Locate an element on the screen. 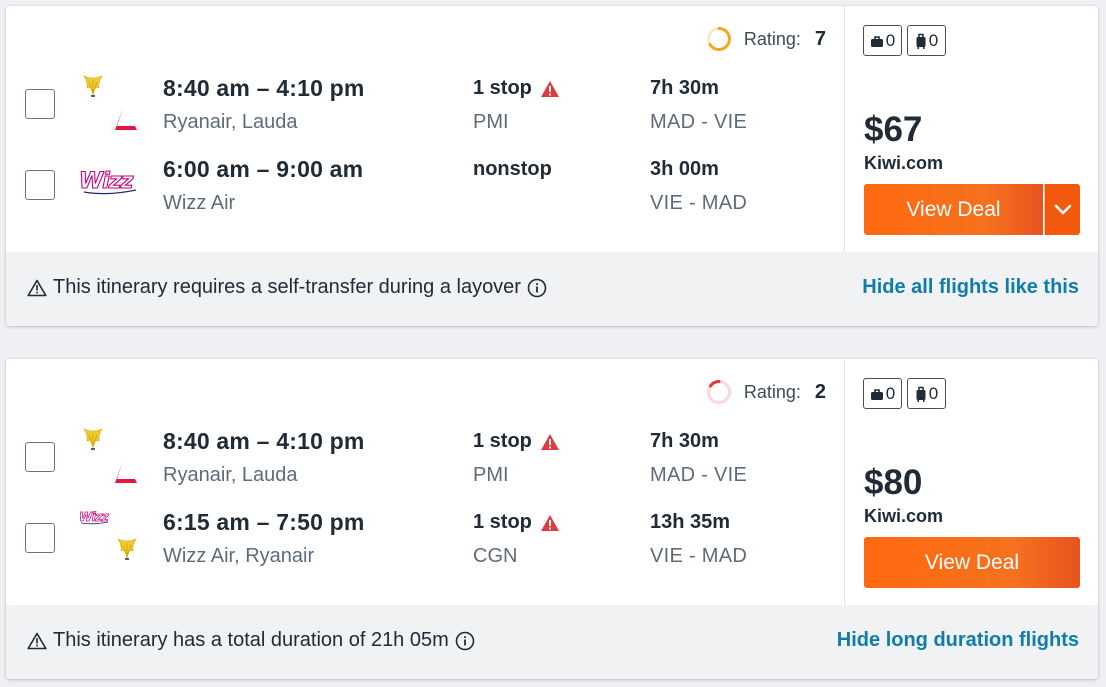 Image resolution: width=1106 pixels, height=687 pixels. leg-time: 6:15 am – 7:50 pm is located at coordinates (264, 522).